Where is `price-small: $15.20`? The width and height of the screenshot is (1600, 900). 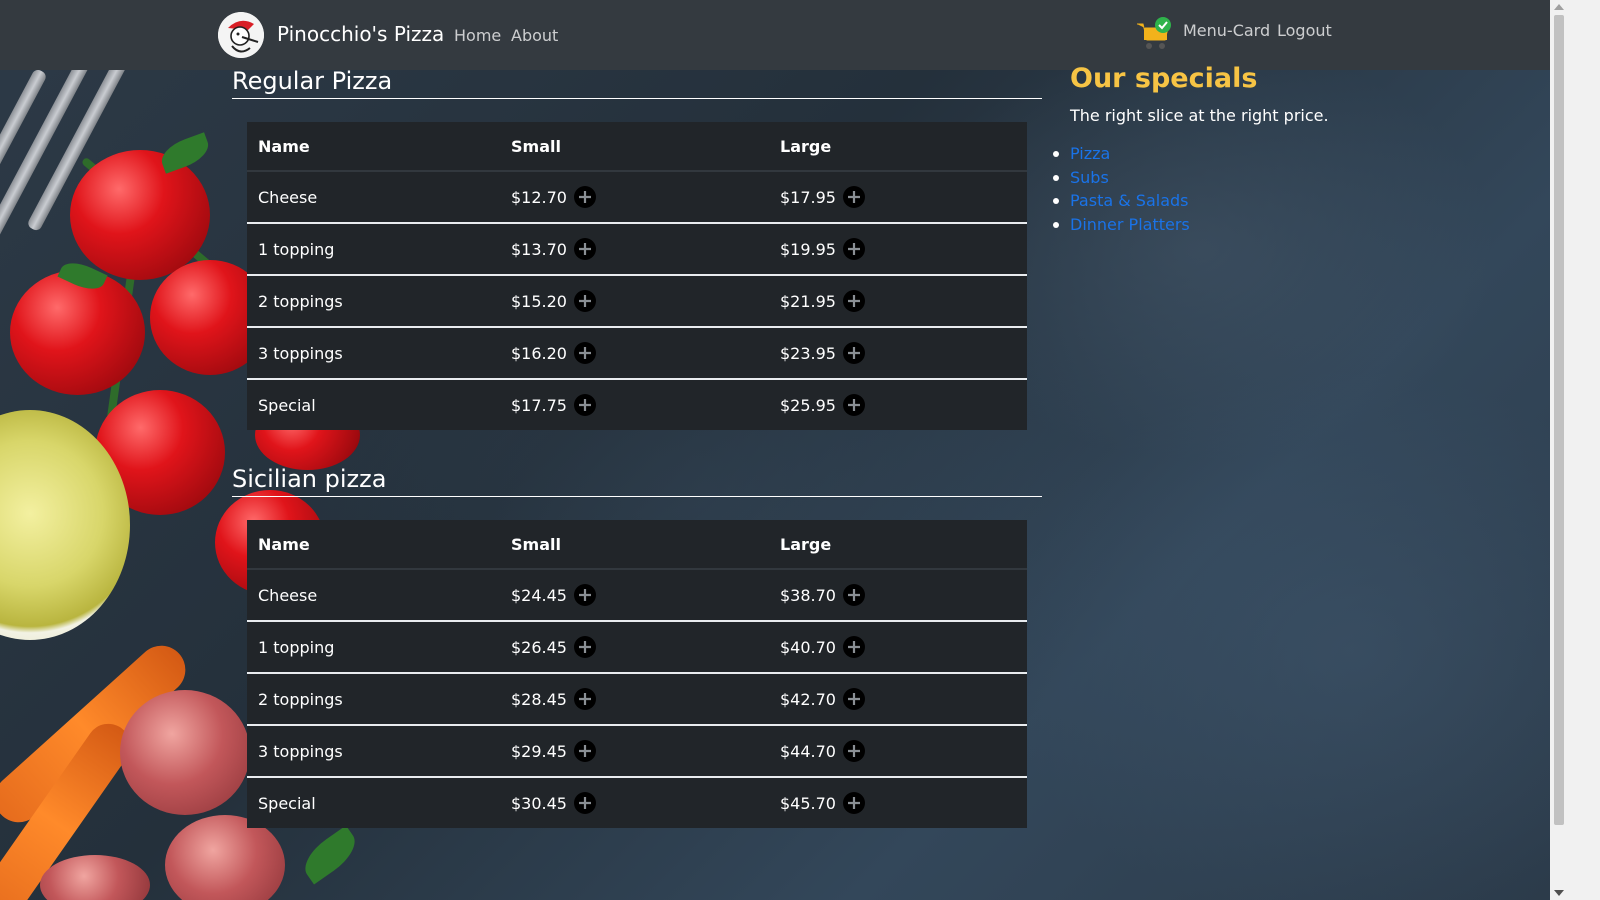
price-small: $15.20 is located at coordinates (539, 301).